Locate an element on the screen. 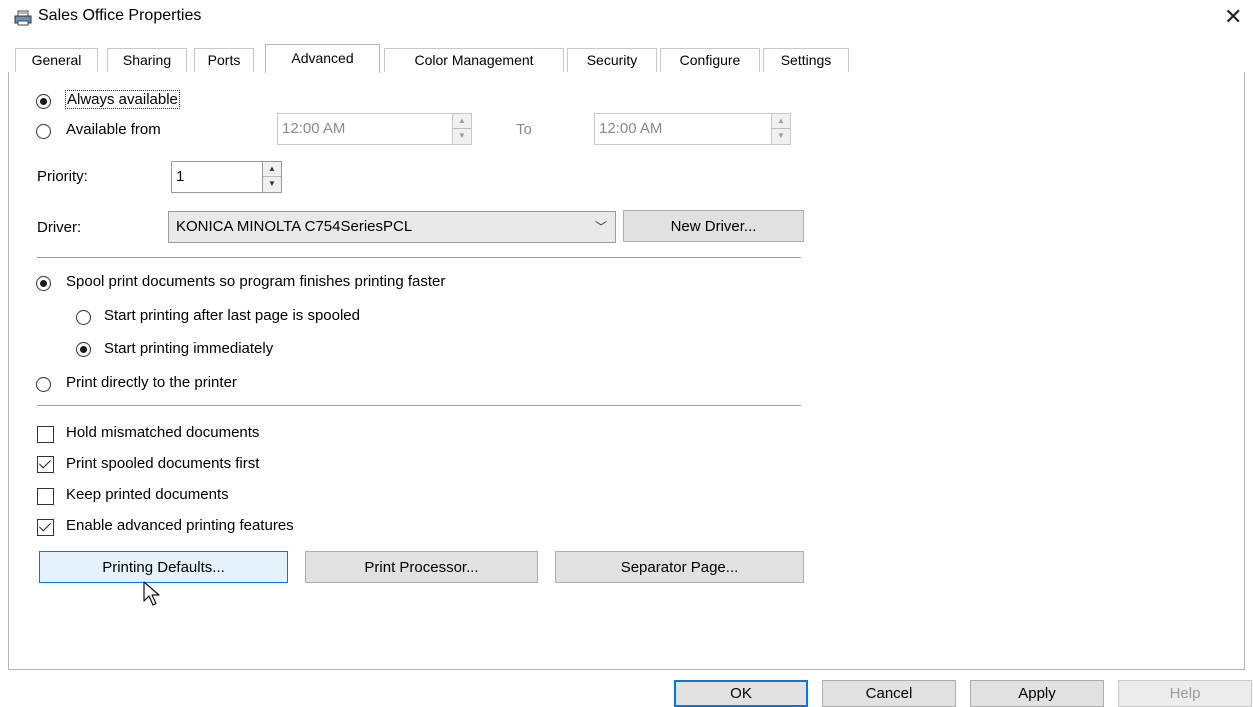 This screenshot has width=1253, height=707. tab-configure: Configure is located at coordinates (710, 60).